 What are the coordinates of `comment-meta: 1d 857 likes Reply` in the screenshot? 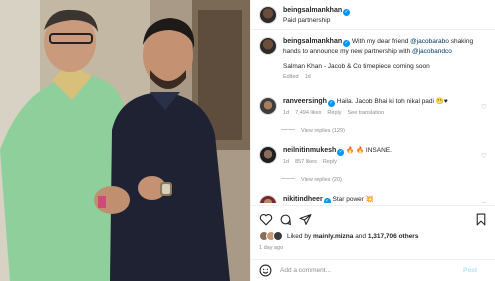 It's located at (381, 162).